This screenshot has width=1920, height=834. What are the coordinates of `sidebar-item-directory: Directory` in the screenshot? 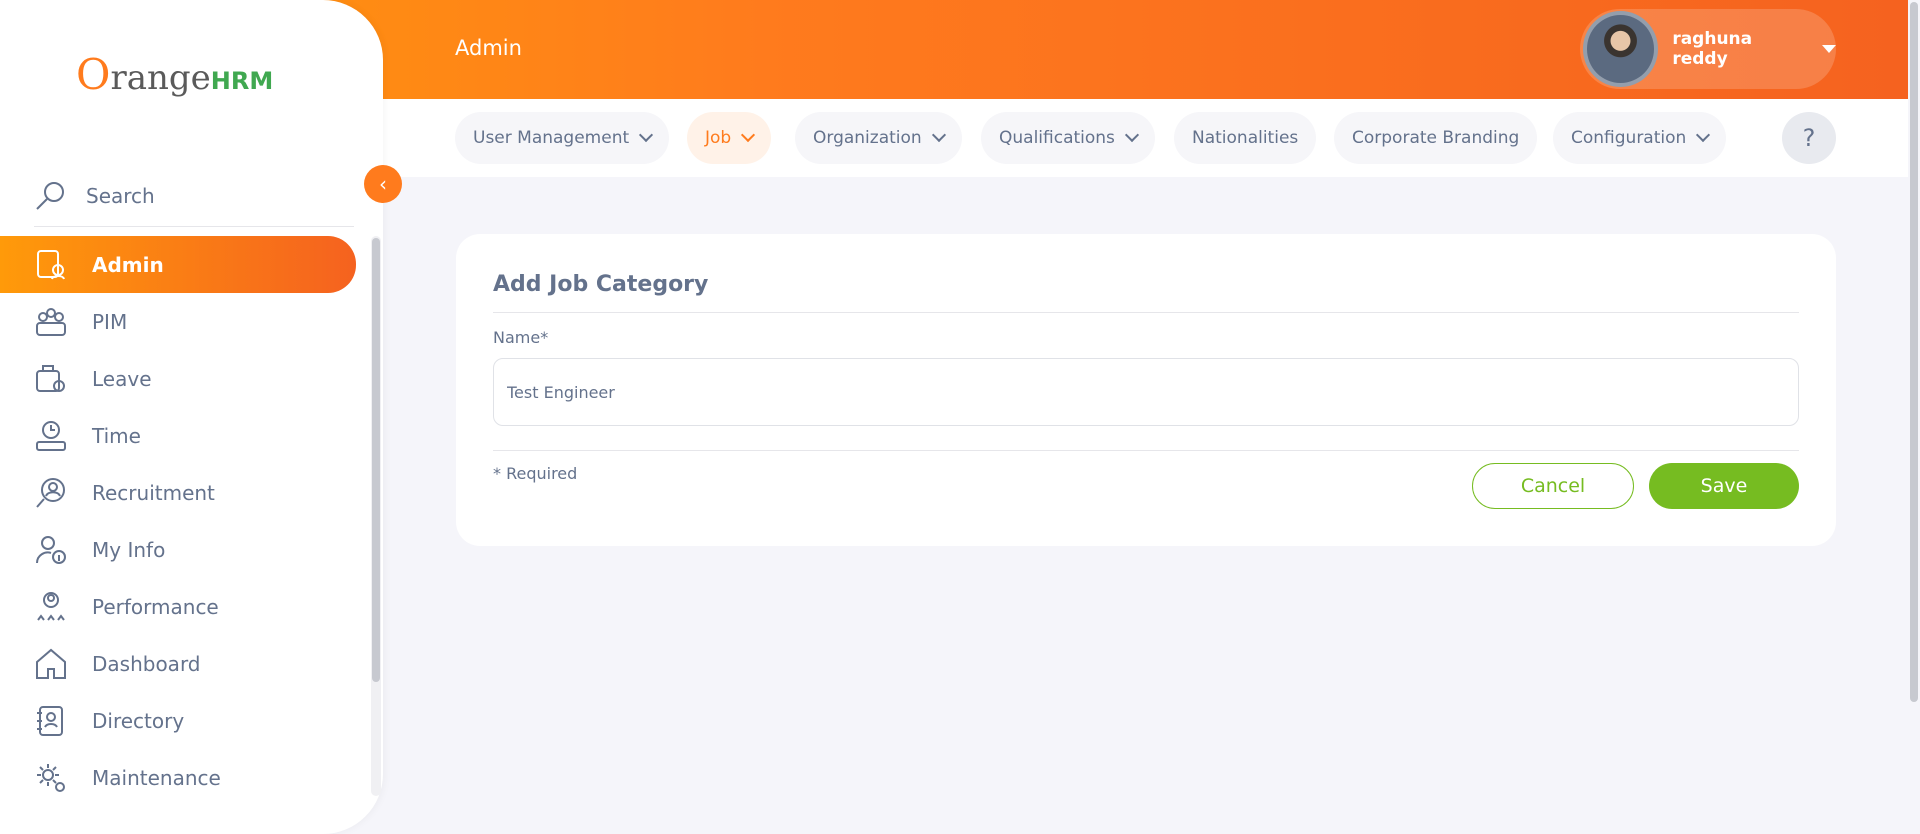 It's located at (185, 720).